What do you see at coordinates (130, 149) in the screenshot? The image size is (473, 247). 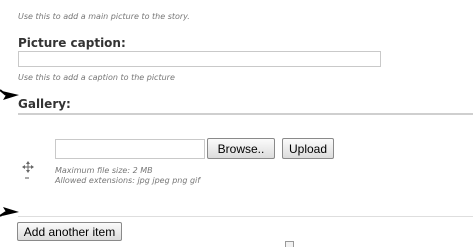 I see `gallery-file-input` at bounding box center [130, 149].